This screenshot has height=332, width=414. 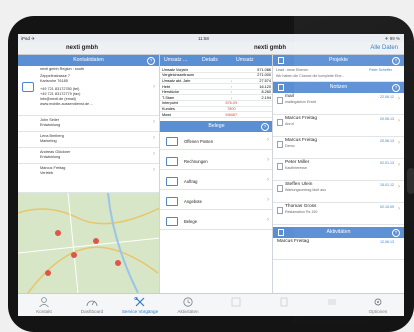 What do you see at coordinates (378, 311) in the screenshot?
I see `tab-label: Optionen` at bounding box center [378, 311].